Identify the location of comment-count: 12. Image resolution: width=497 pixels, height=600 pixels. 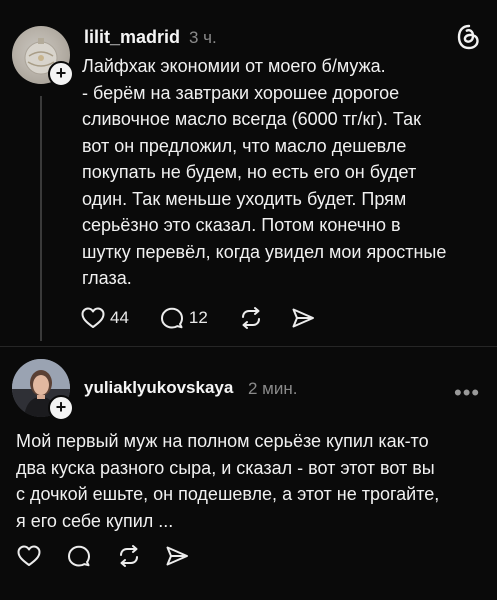
(198, 317).